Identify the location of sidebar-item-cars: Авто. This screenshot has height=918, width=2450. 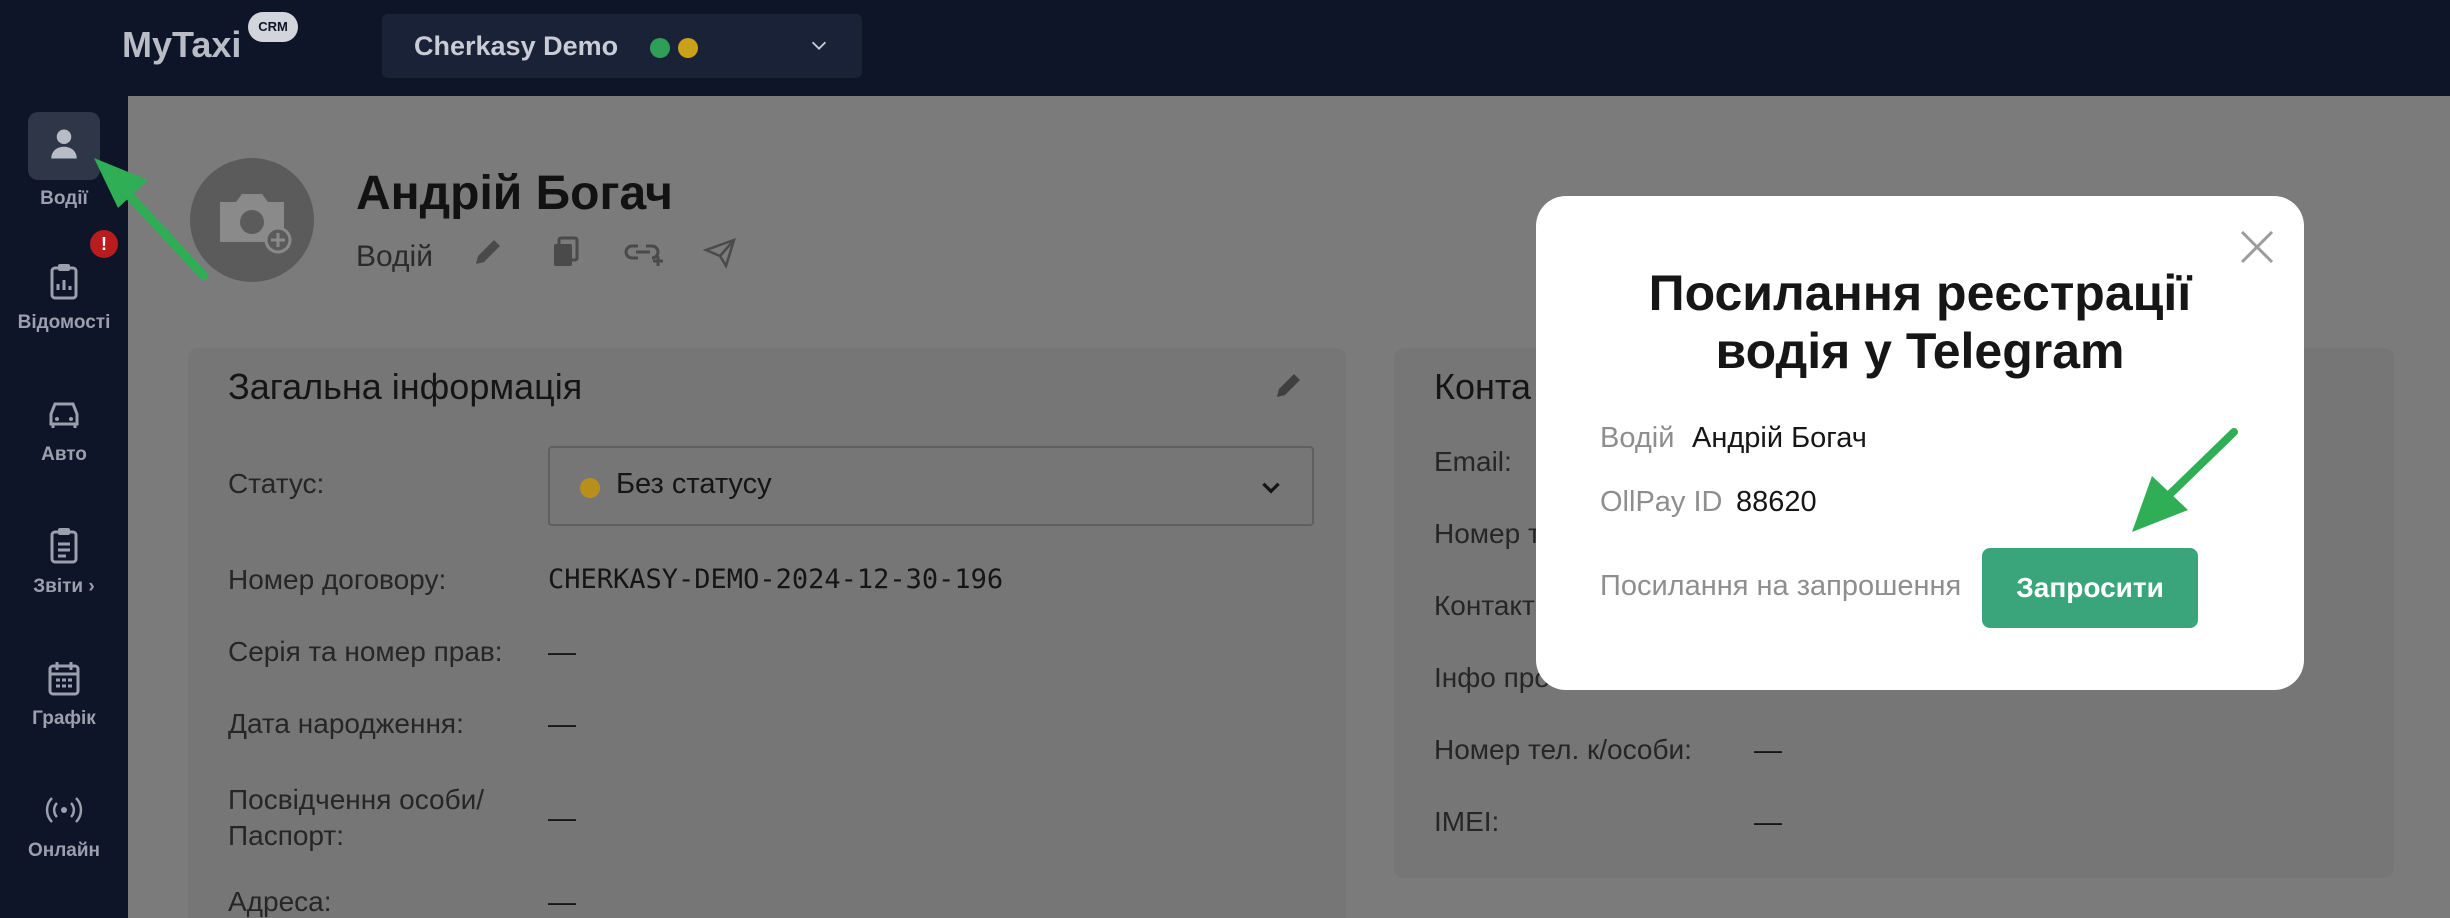
(64, 429).